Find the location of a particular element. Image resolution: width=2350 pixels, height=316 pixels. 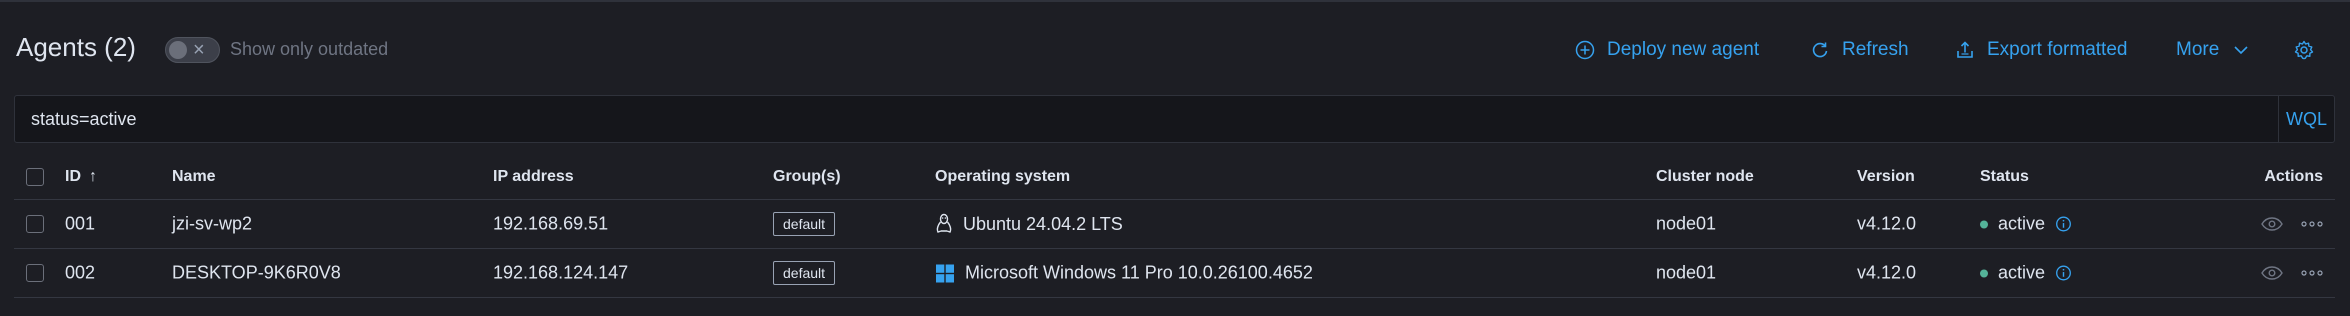

show-outdated-label: Show only outdated is located at coordinates (309, 49).